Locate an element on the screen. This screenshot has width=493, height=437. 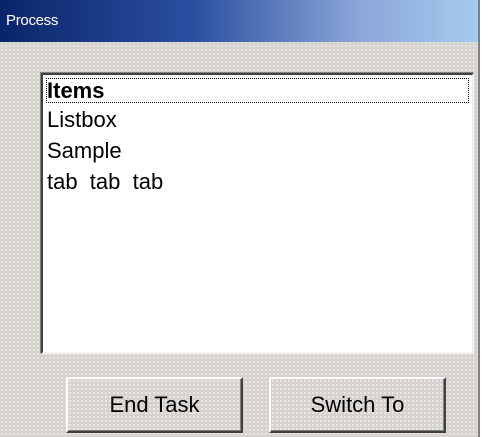
list-item: tab tab tab is located at coordinates (257, 181).